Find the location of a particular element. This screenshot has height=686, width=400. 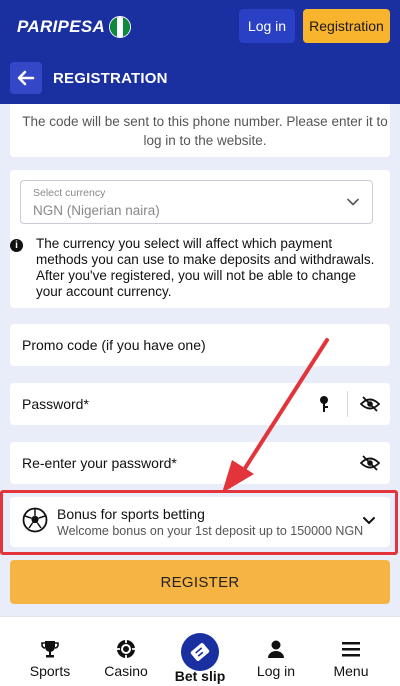

nav-menu-label: Menu is located at coordinates (351, 671).